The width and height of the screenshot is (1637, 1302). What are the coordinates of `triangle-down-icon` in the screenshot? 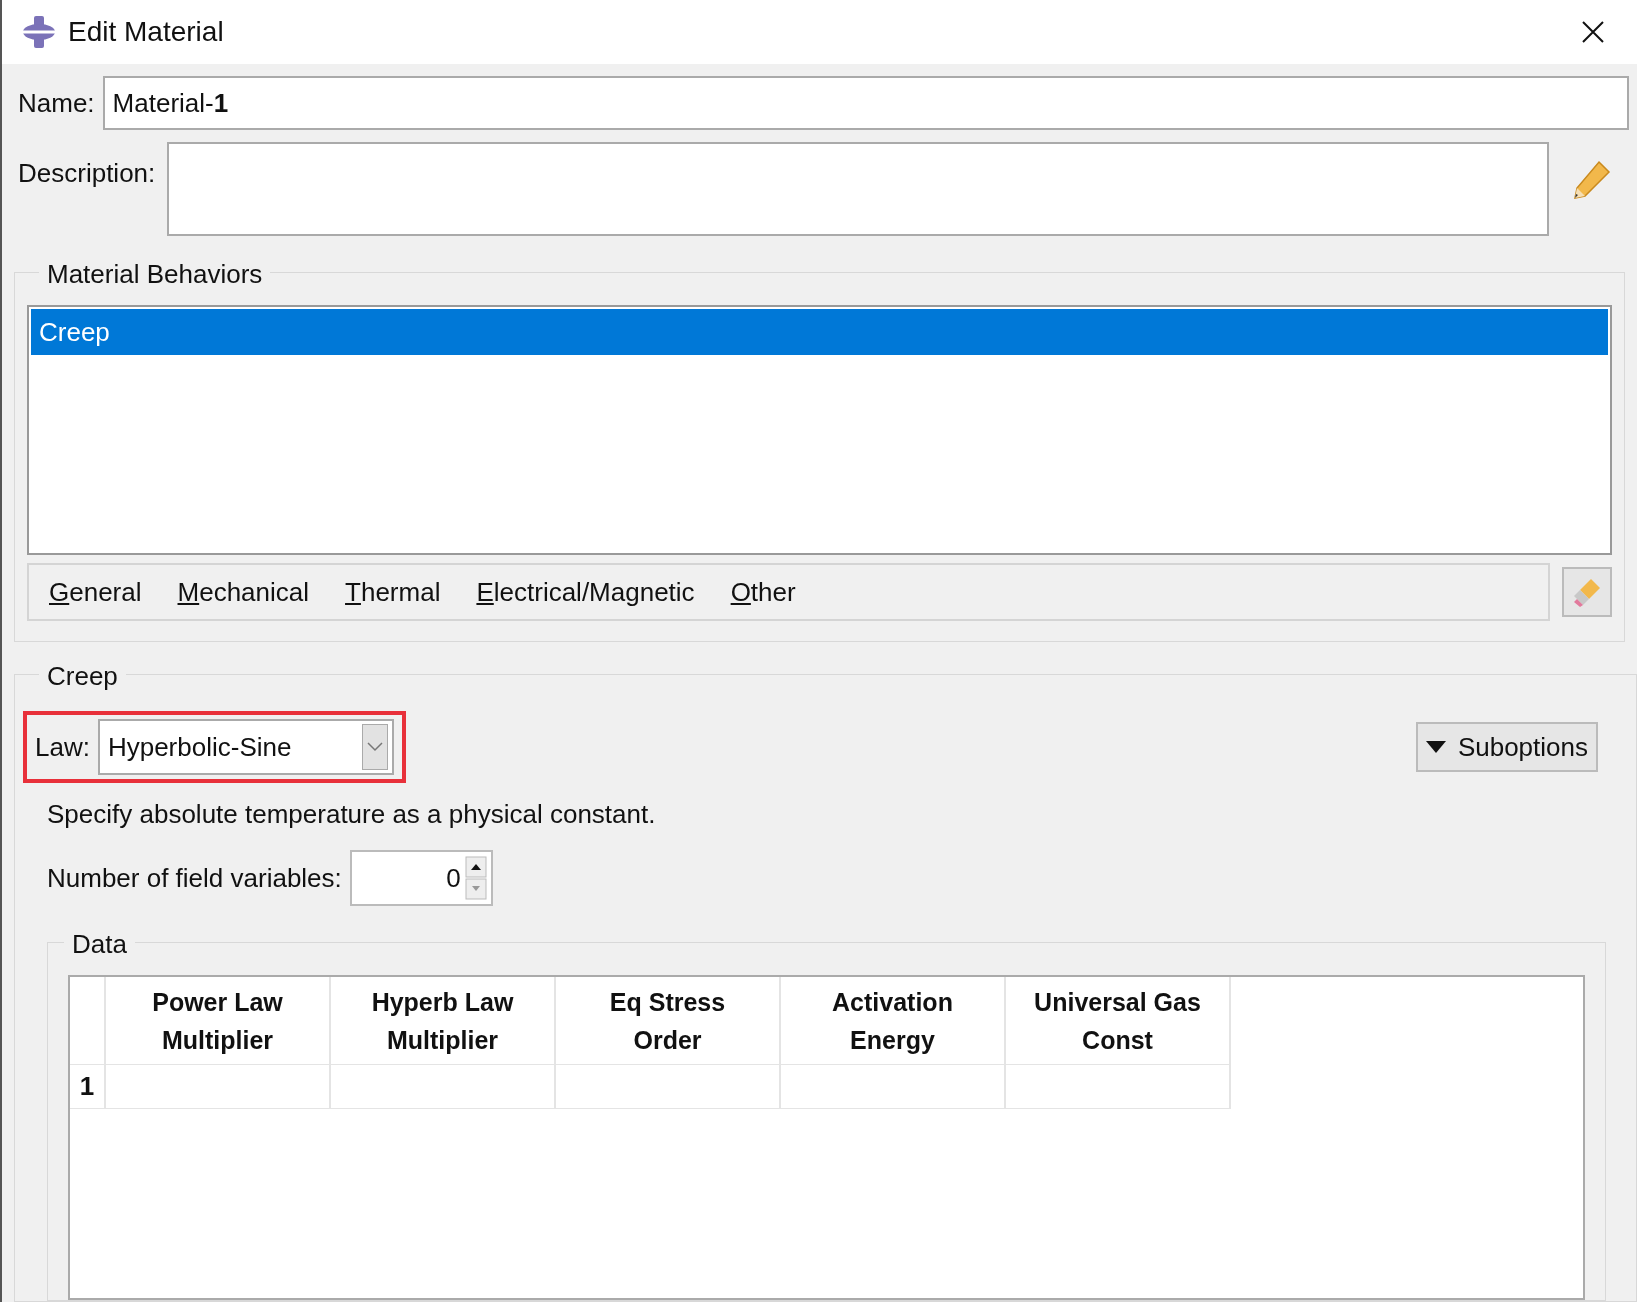 It's located at (1435, 747).